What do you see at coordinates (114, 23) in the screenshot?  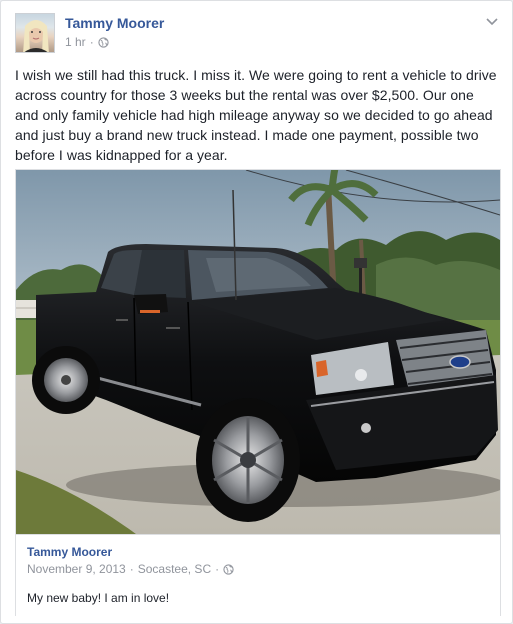 I see `post-author-link: Tammy Moorer` at bounding box center [114, 23].